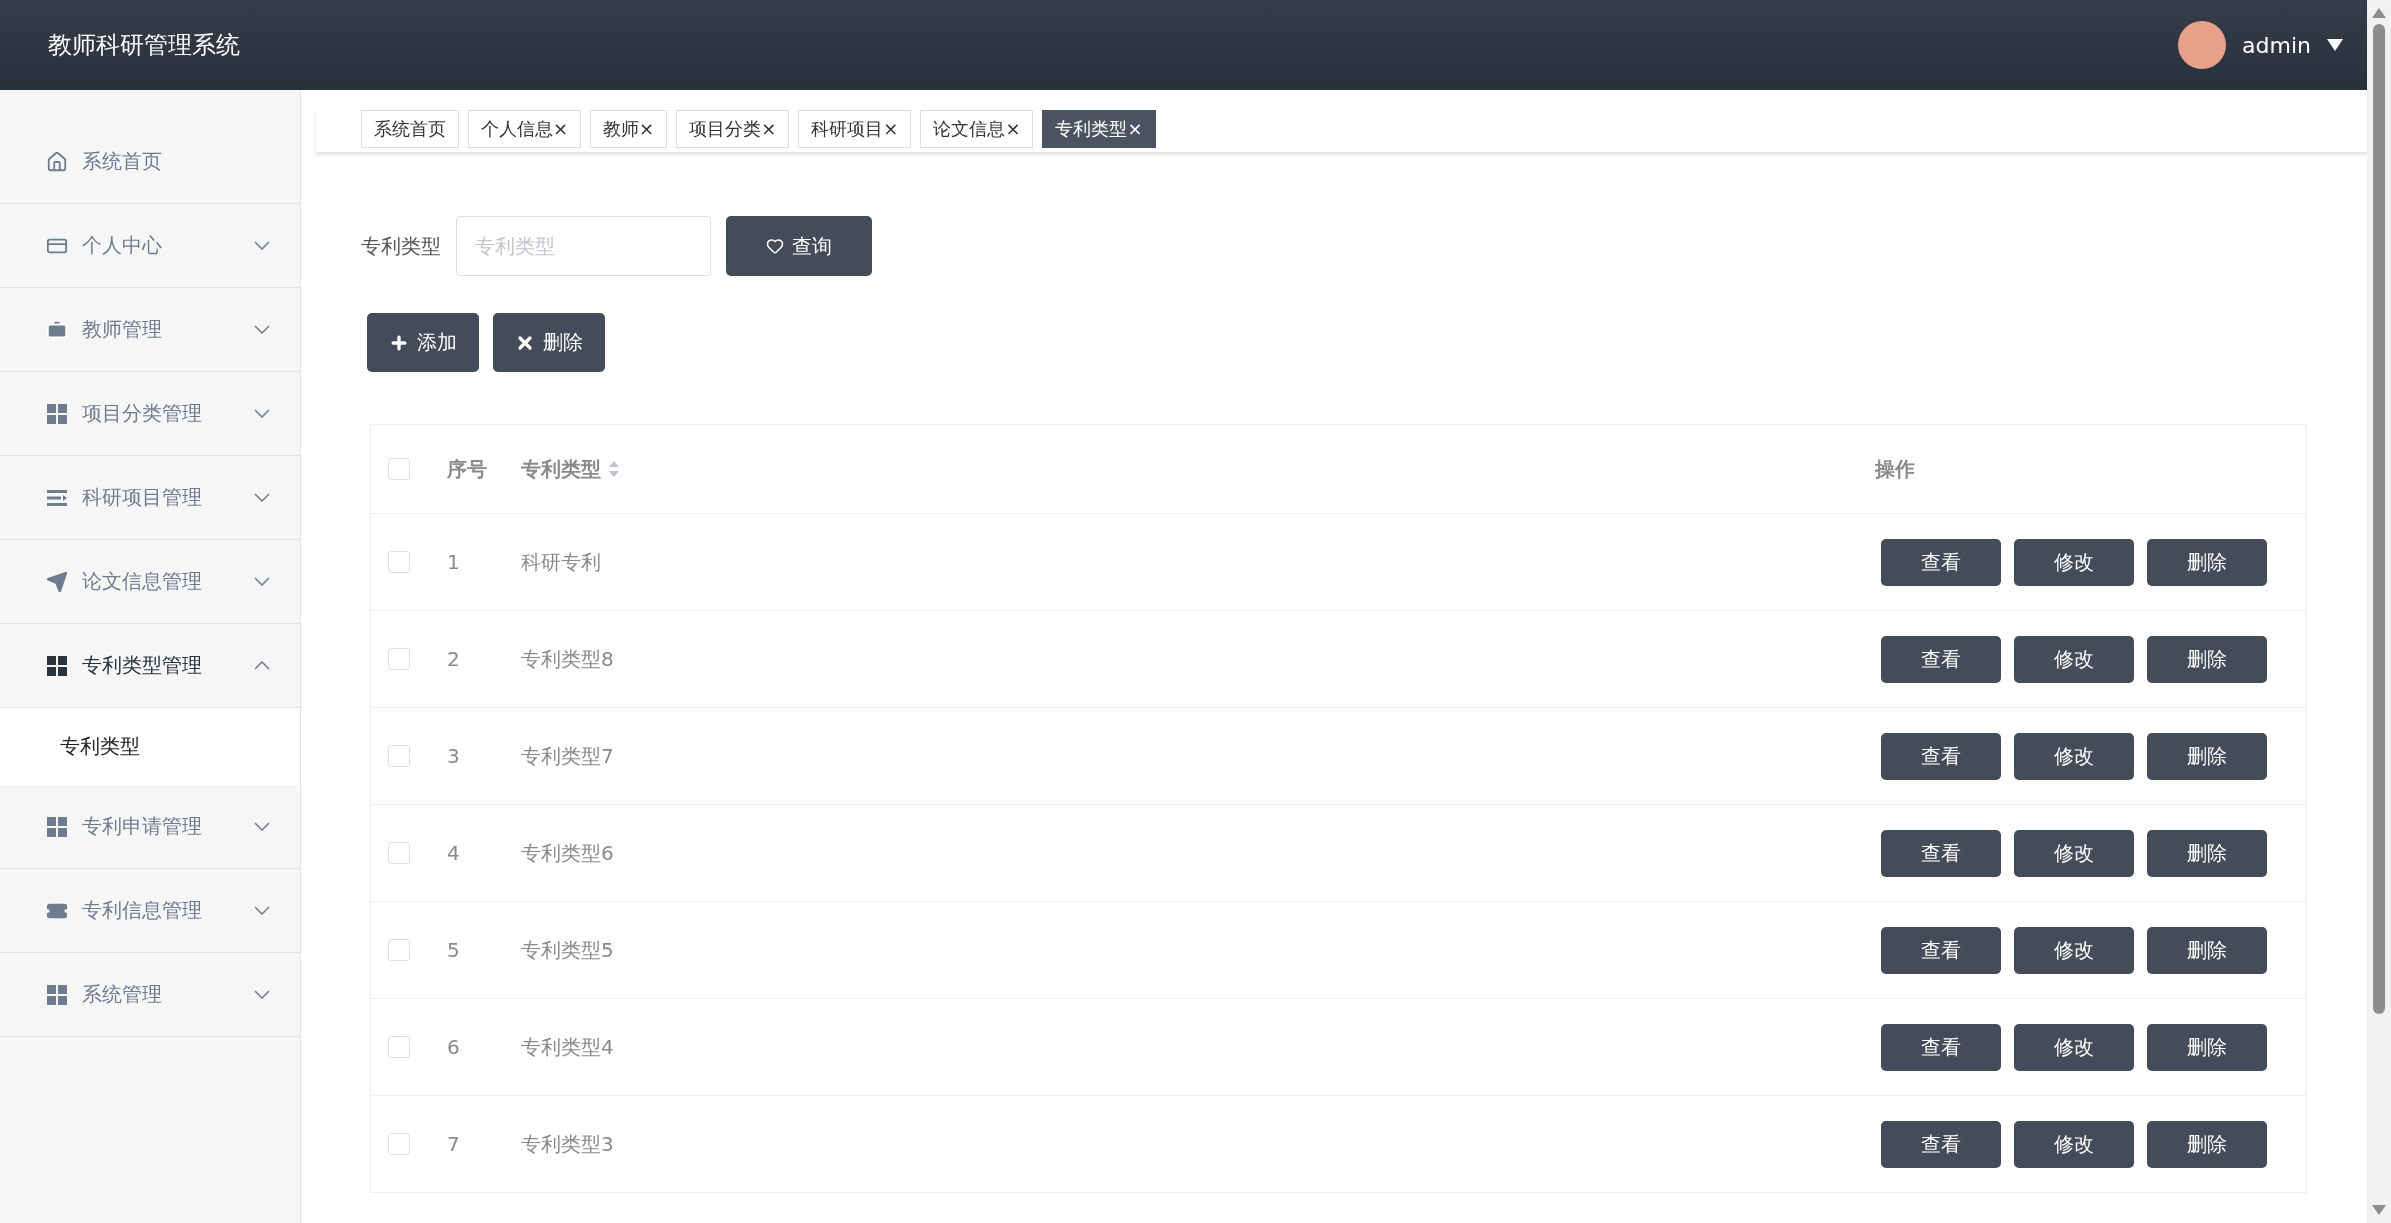  What do you see at coordinates (568, 659) in the screenshot?
I see `table-cell-text: 专利类型8` at bounding box center [568, 659].